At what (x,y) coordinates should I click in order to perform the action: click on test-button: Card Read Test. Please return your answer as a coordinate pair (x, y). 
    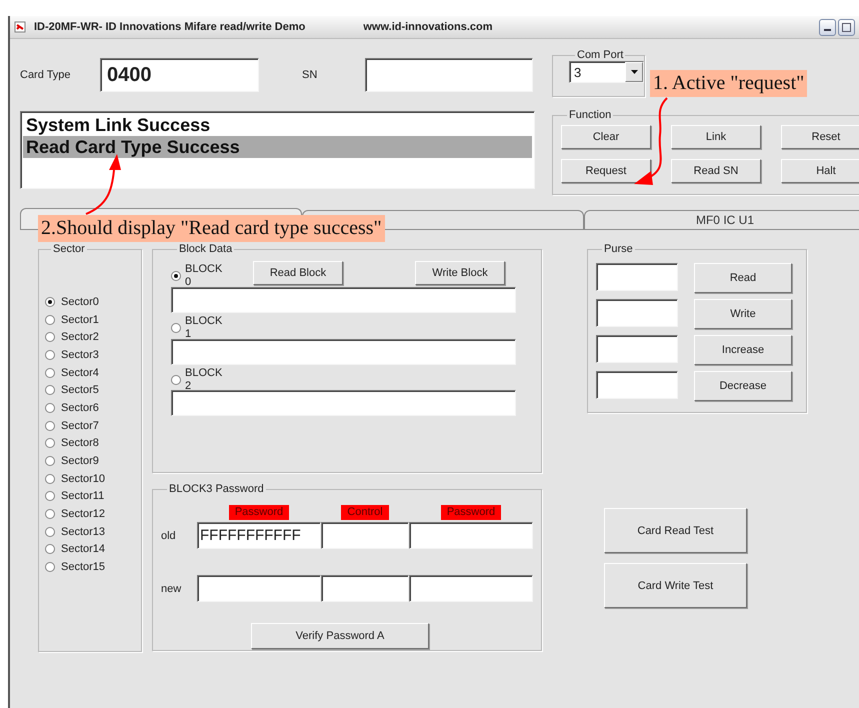
    Looking at the image, I should click on (675, 530).